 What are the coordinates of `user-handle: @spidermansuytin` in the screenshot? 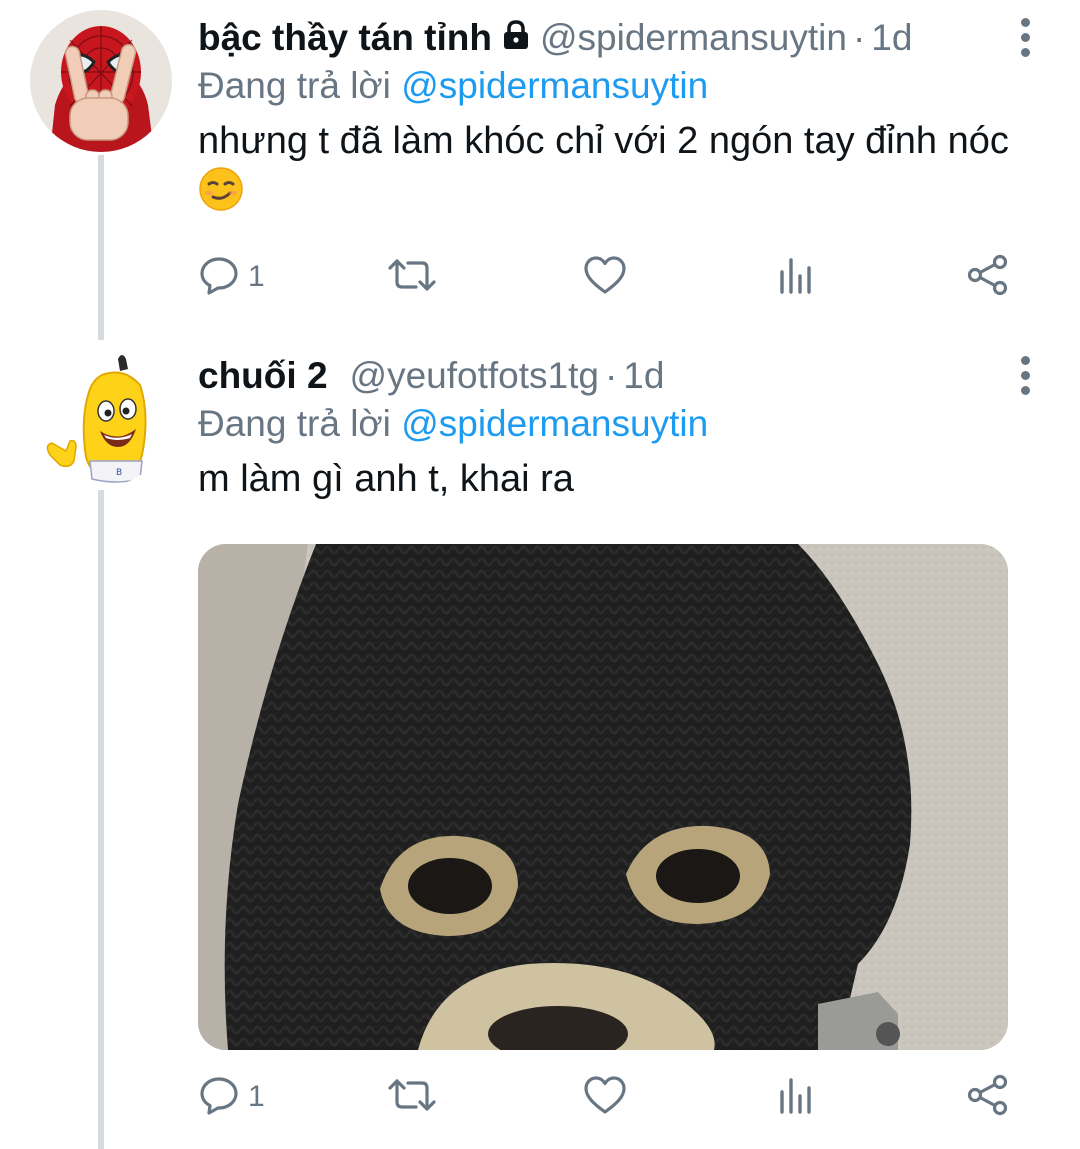 It's located at (693, 38).